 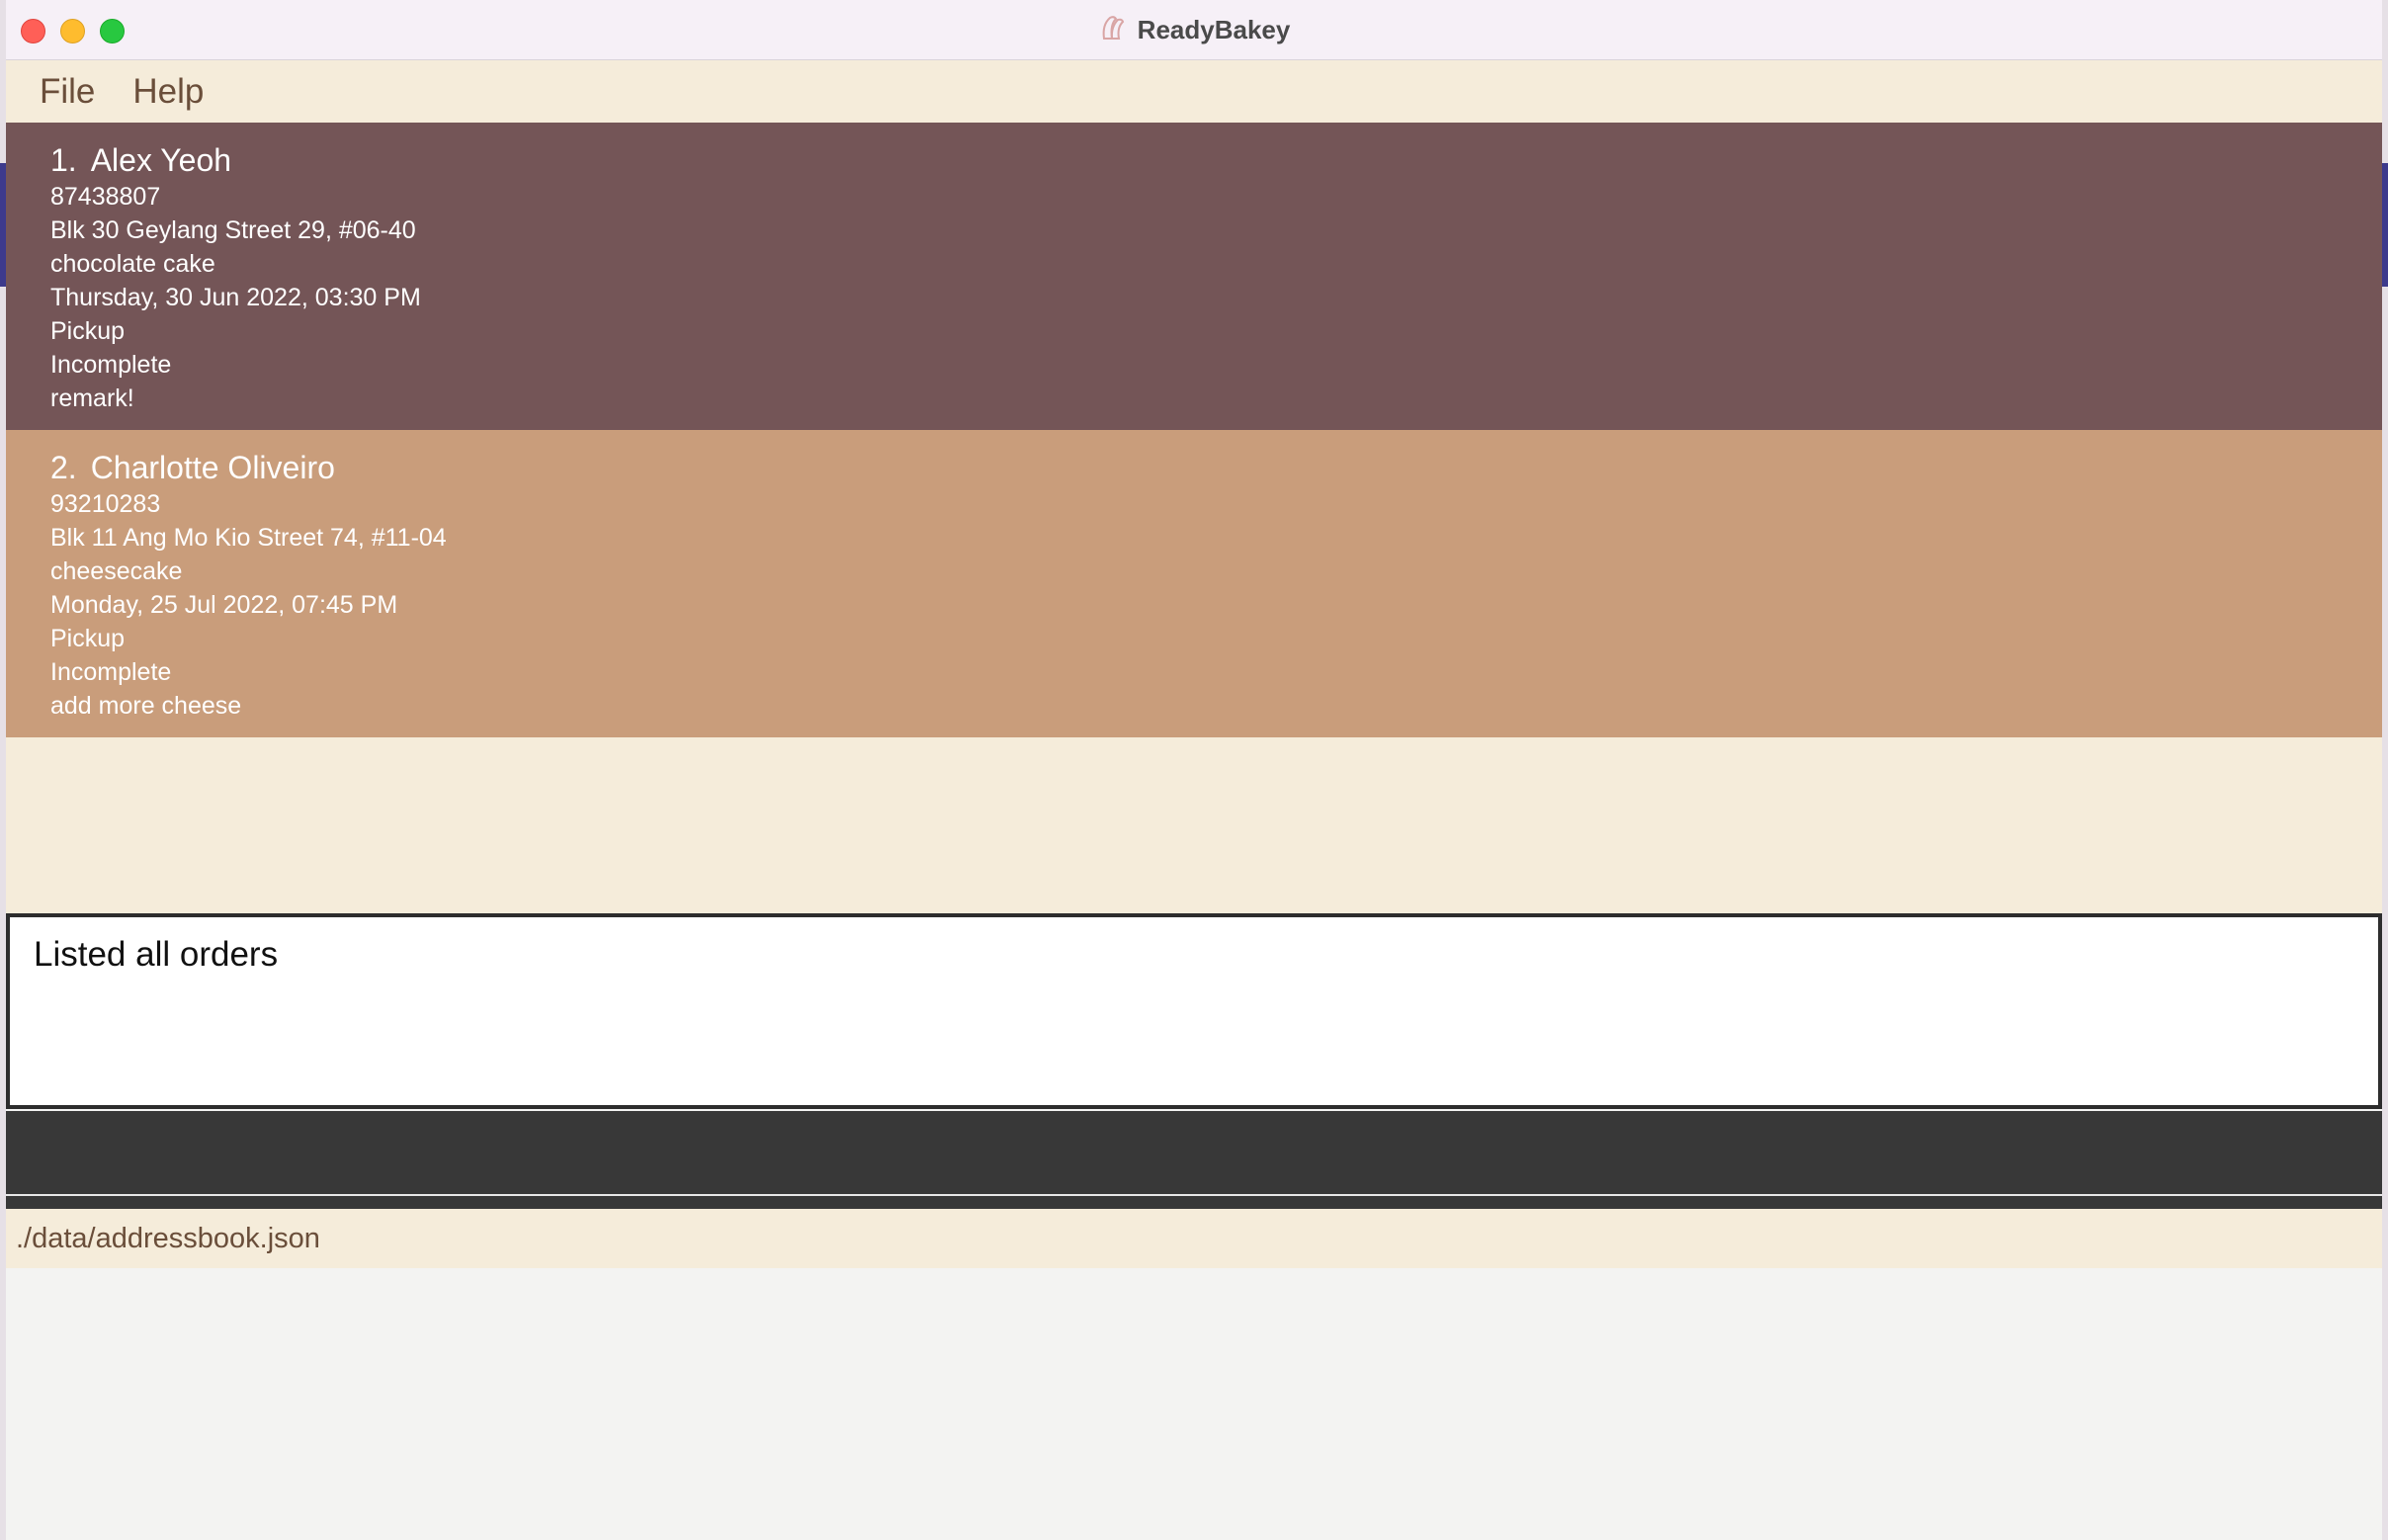 I want to click on window-title: ReadyBakey, so click(x=1214, y=29).